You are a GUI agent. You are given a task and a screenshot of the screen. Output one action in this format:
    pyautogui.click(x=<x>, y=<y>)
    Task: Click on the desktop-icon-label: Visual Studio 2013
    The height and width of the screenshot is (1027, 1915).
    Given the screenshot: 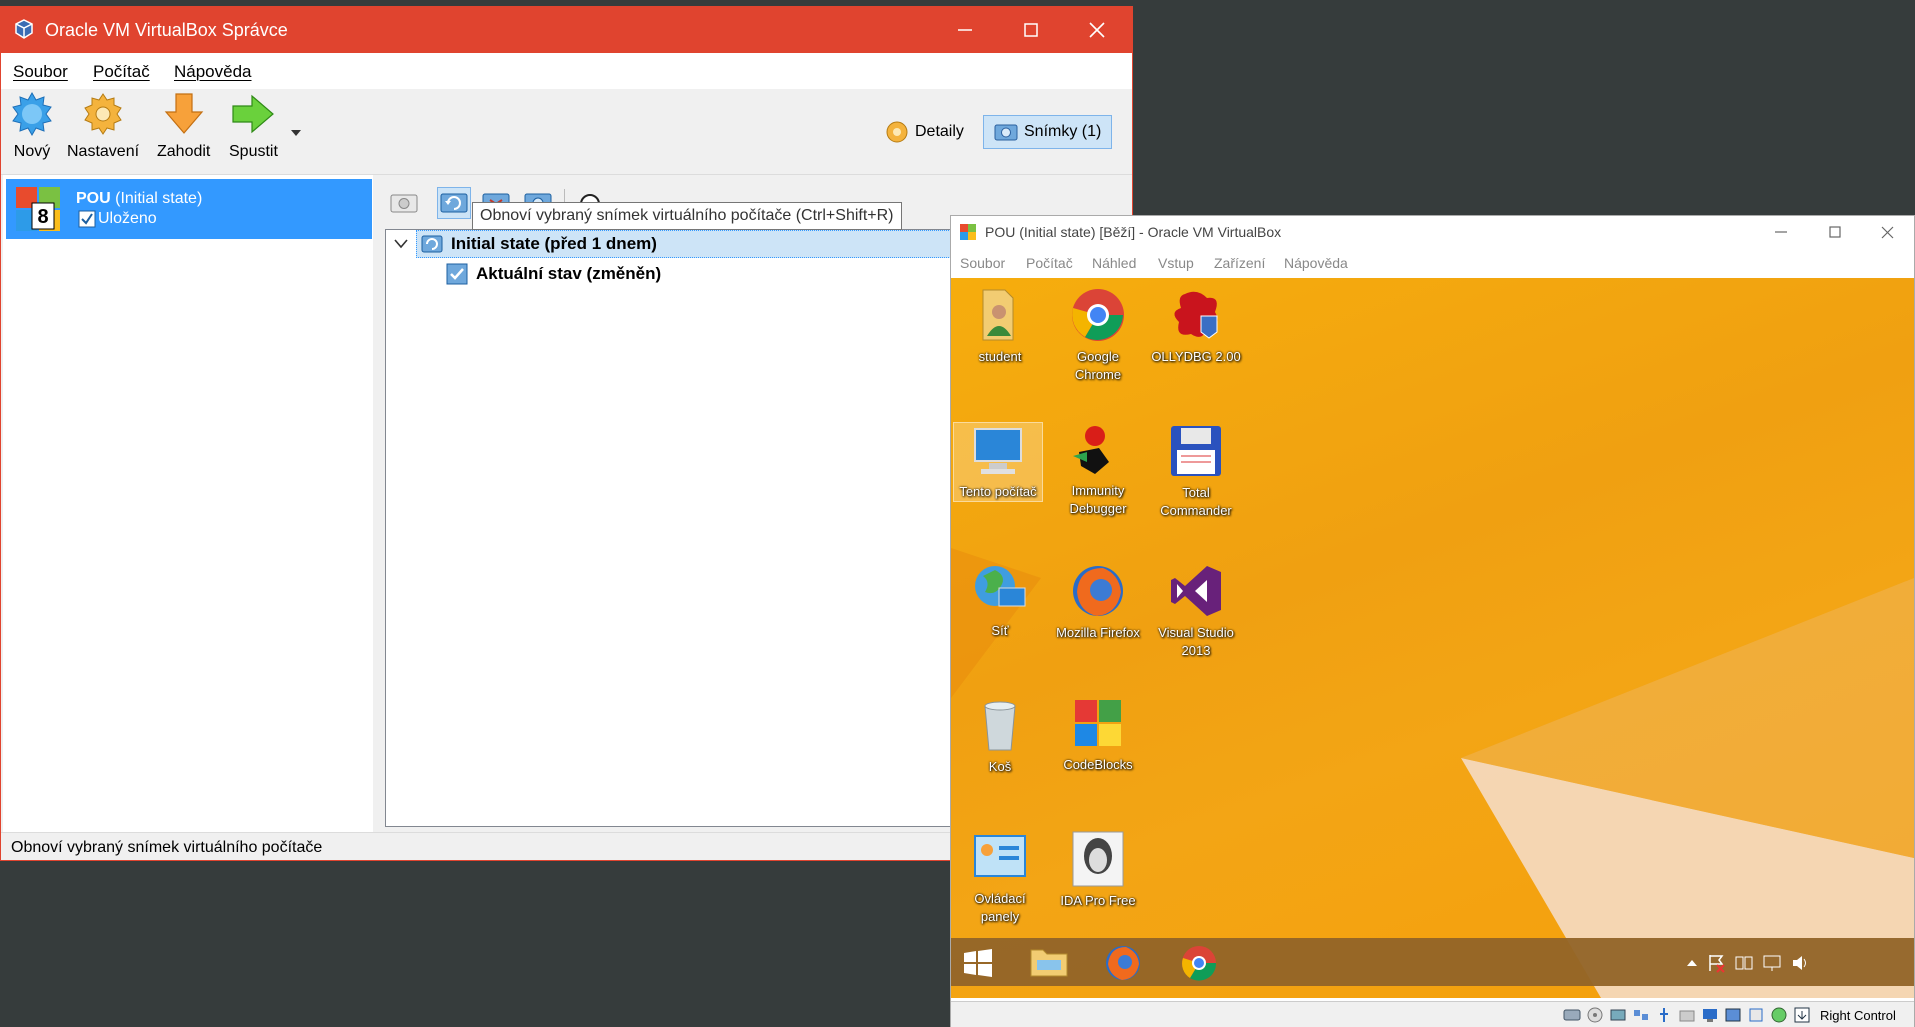 What is the action you would take?
    pyautogui.click(x=1196, y=641)
    